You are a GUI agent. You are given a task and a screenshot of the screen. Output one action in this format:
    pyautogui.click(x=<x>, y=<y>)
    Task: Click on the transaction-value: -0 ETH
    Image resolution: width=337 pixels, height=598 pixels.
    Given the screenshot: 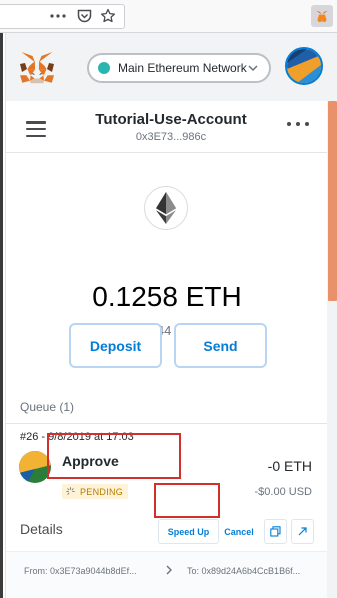 What is the action you would take?
    pyautogui.click(x=289, y=466)
    